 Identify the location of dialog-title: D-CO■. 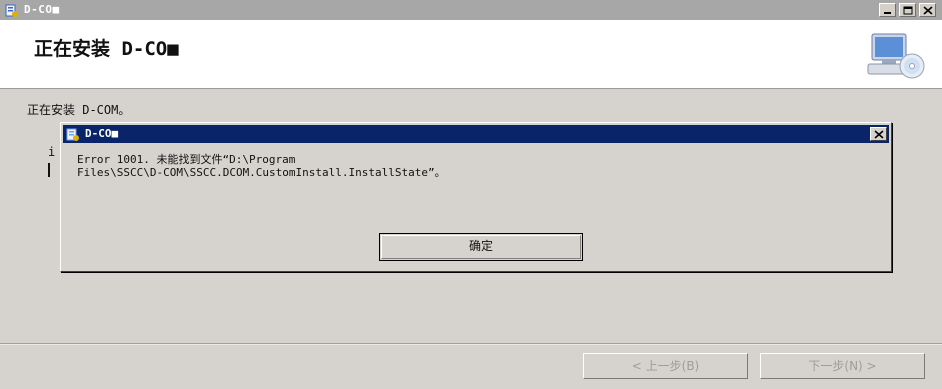
(102, 133).